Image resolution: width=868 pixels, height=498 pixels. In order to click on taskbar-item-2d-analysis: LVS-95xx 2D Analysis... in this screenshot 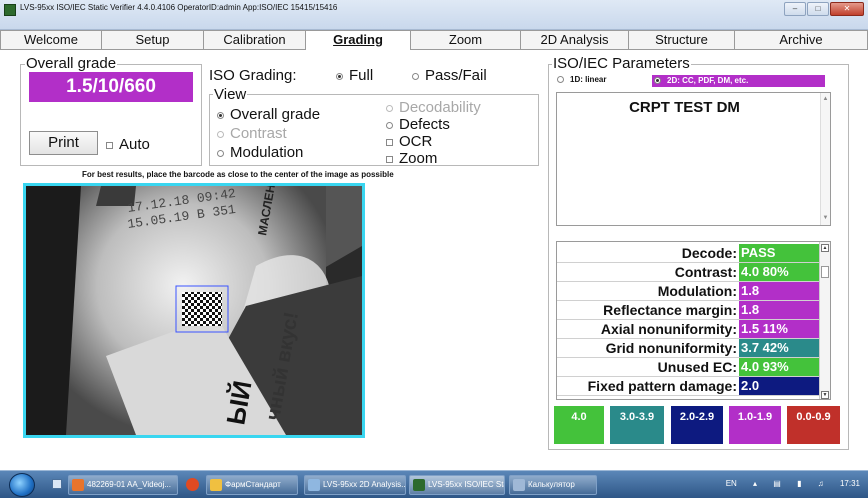, I will do `click(355, 485)`.